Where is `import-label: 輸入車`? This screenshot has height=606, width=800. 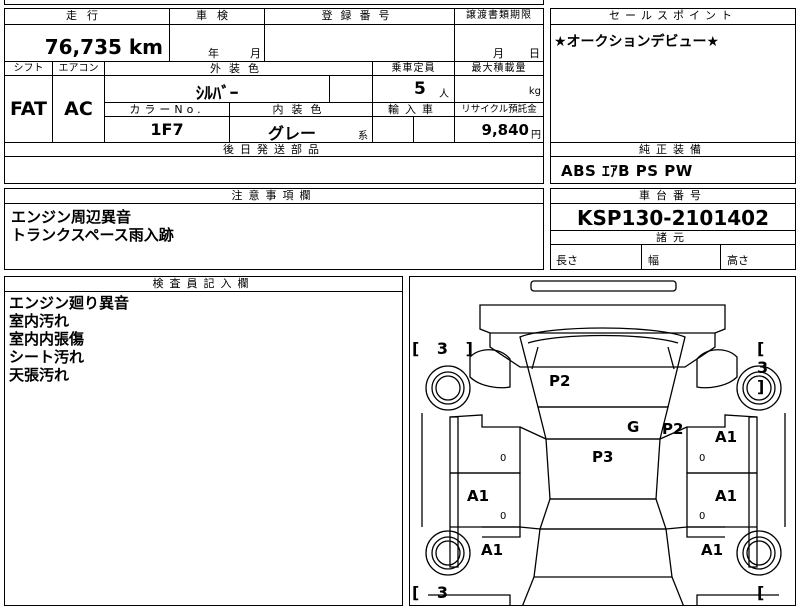 import-label: 輸入車 is located at coordinates (414, 109).